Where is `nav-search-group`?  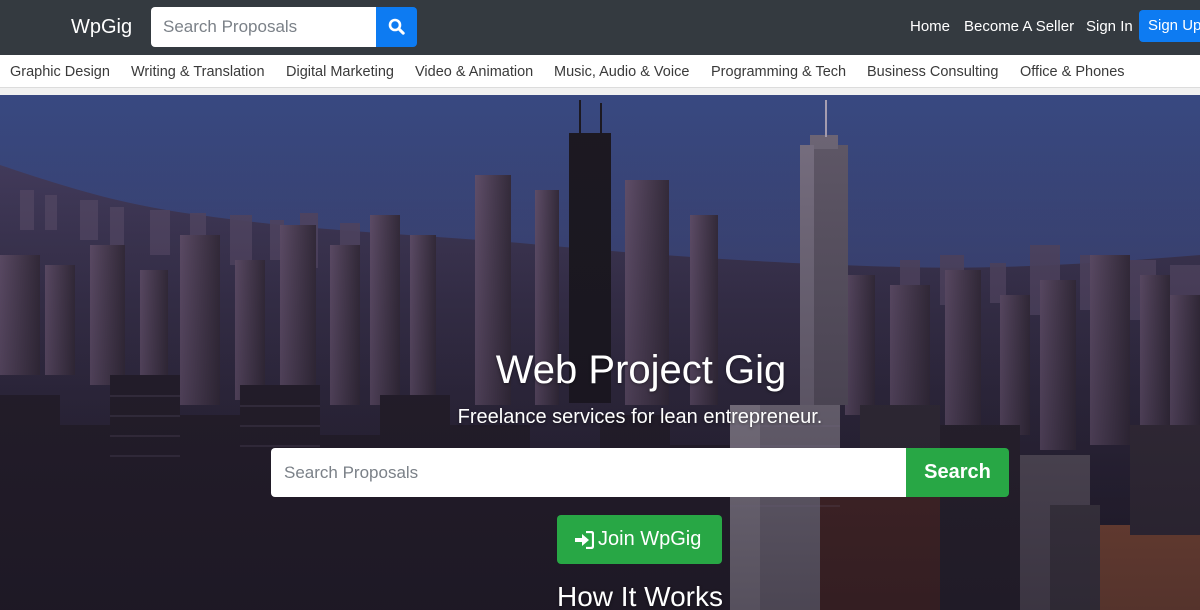
nav-search-group is located at coordinates (284, 27).